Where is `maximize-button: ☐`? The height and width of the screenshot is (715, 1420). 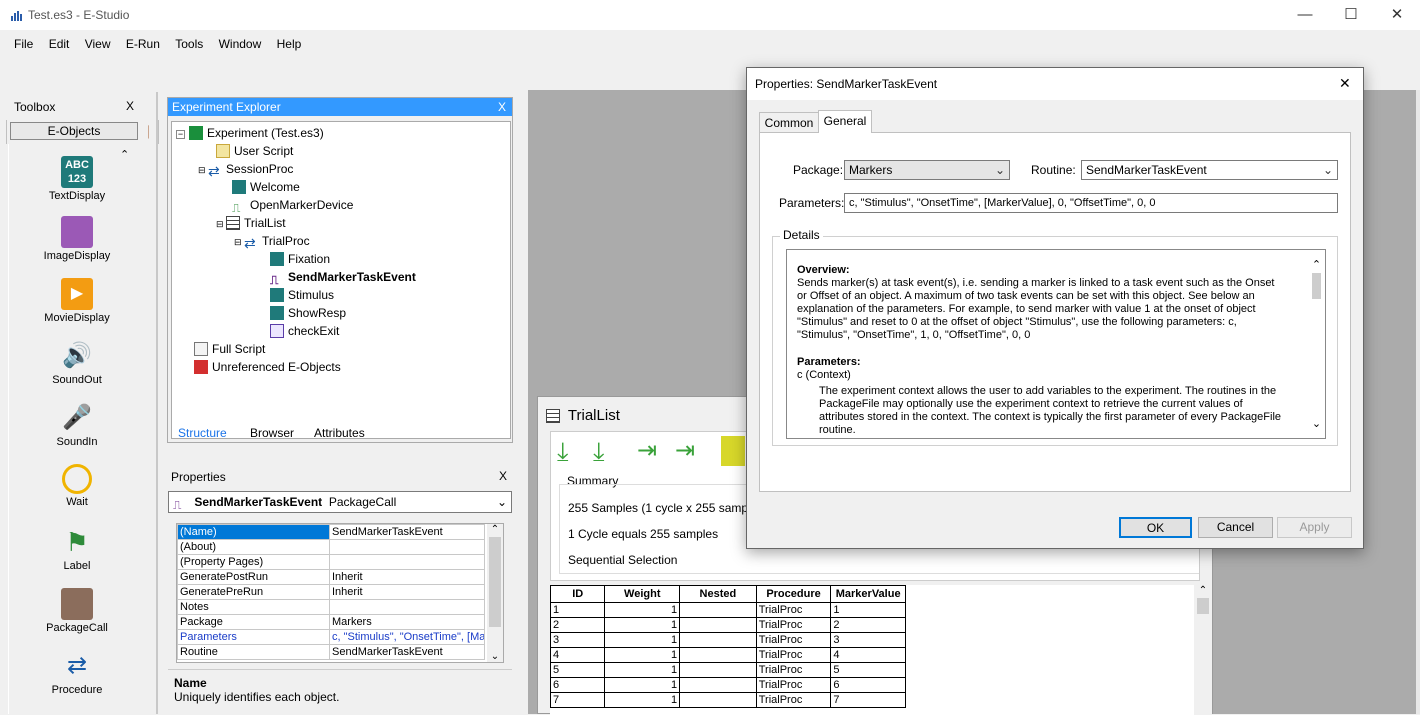
maximize-button: ☐ is located at coordinates (1351, 15).